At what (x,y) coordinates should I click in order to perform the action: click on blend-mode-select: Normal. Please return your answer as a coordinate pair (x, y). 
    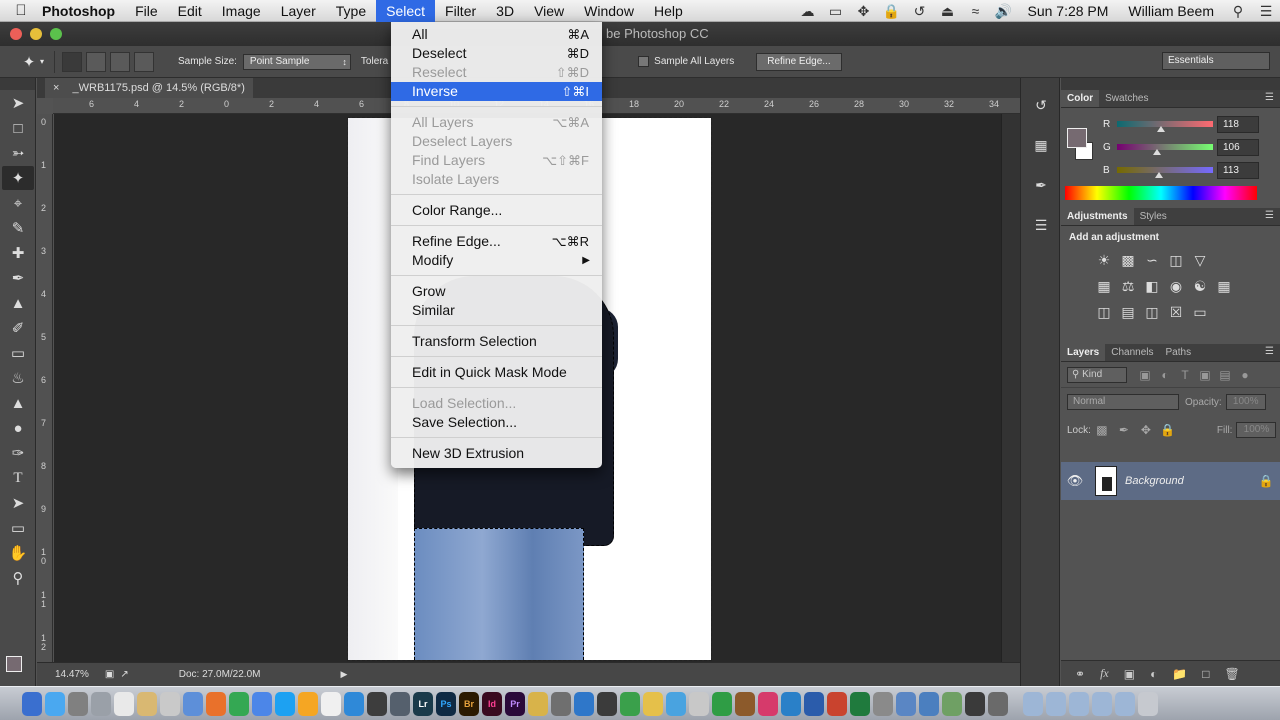
    Looking at the image, I should click on (1123, 402).